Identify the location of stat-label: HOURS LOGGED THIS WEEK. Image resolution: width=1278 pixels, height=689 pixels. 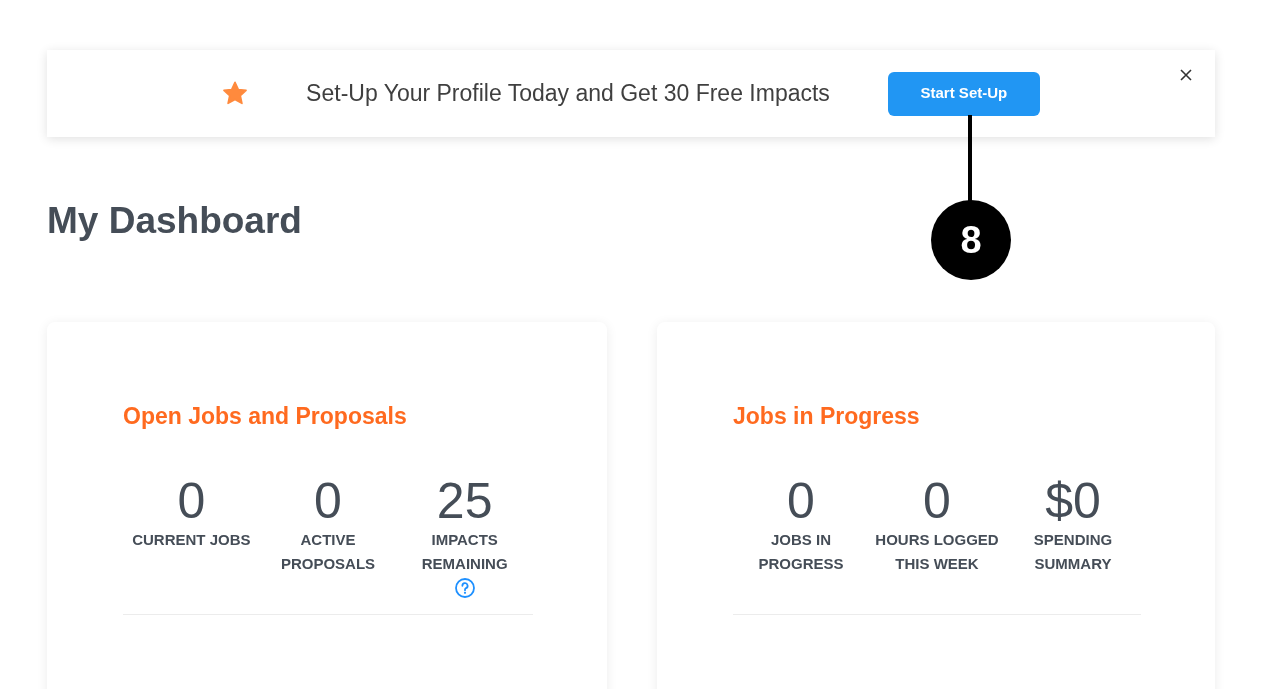
(937, 552).